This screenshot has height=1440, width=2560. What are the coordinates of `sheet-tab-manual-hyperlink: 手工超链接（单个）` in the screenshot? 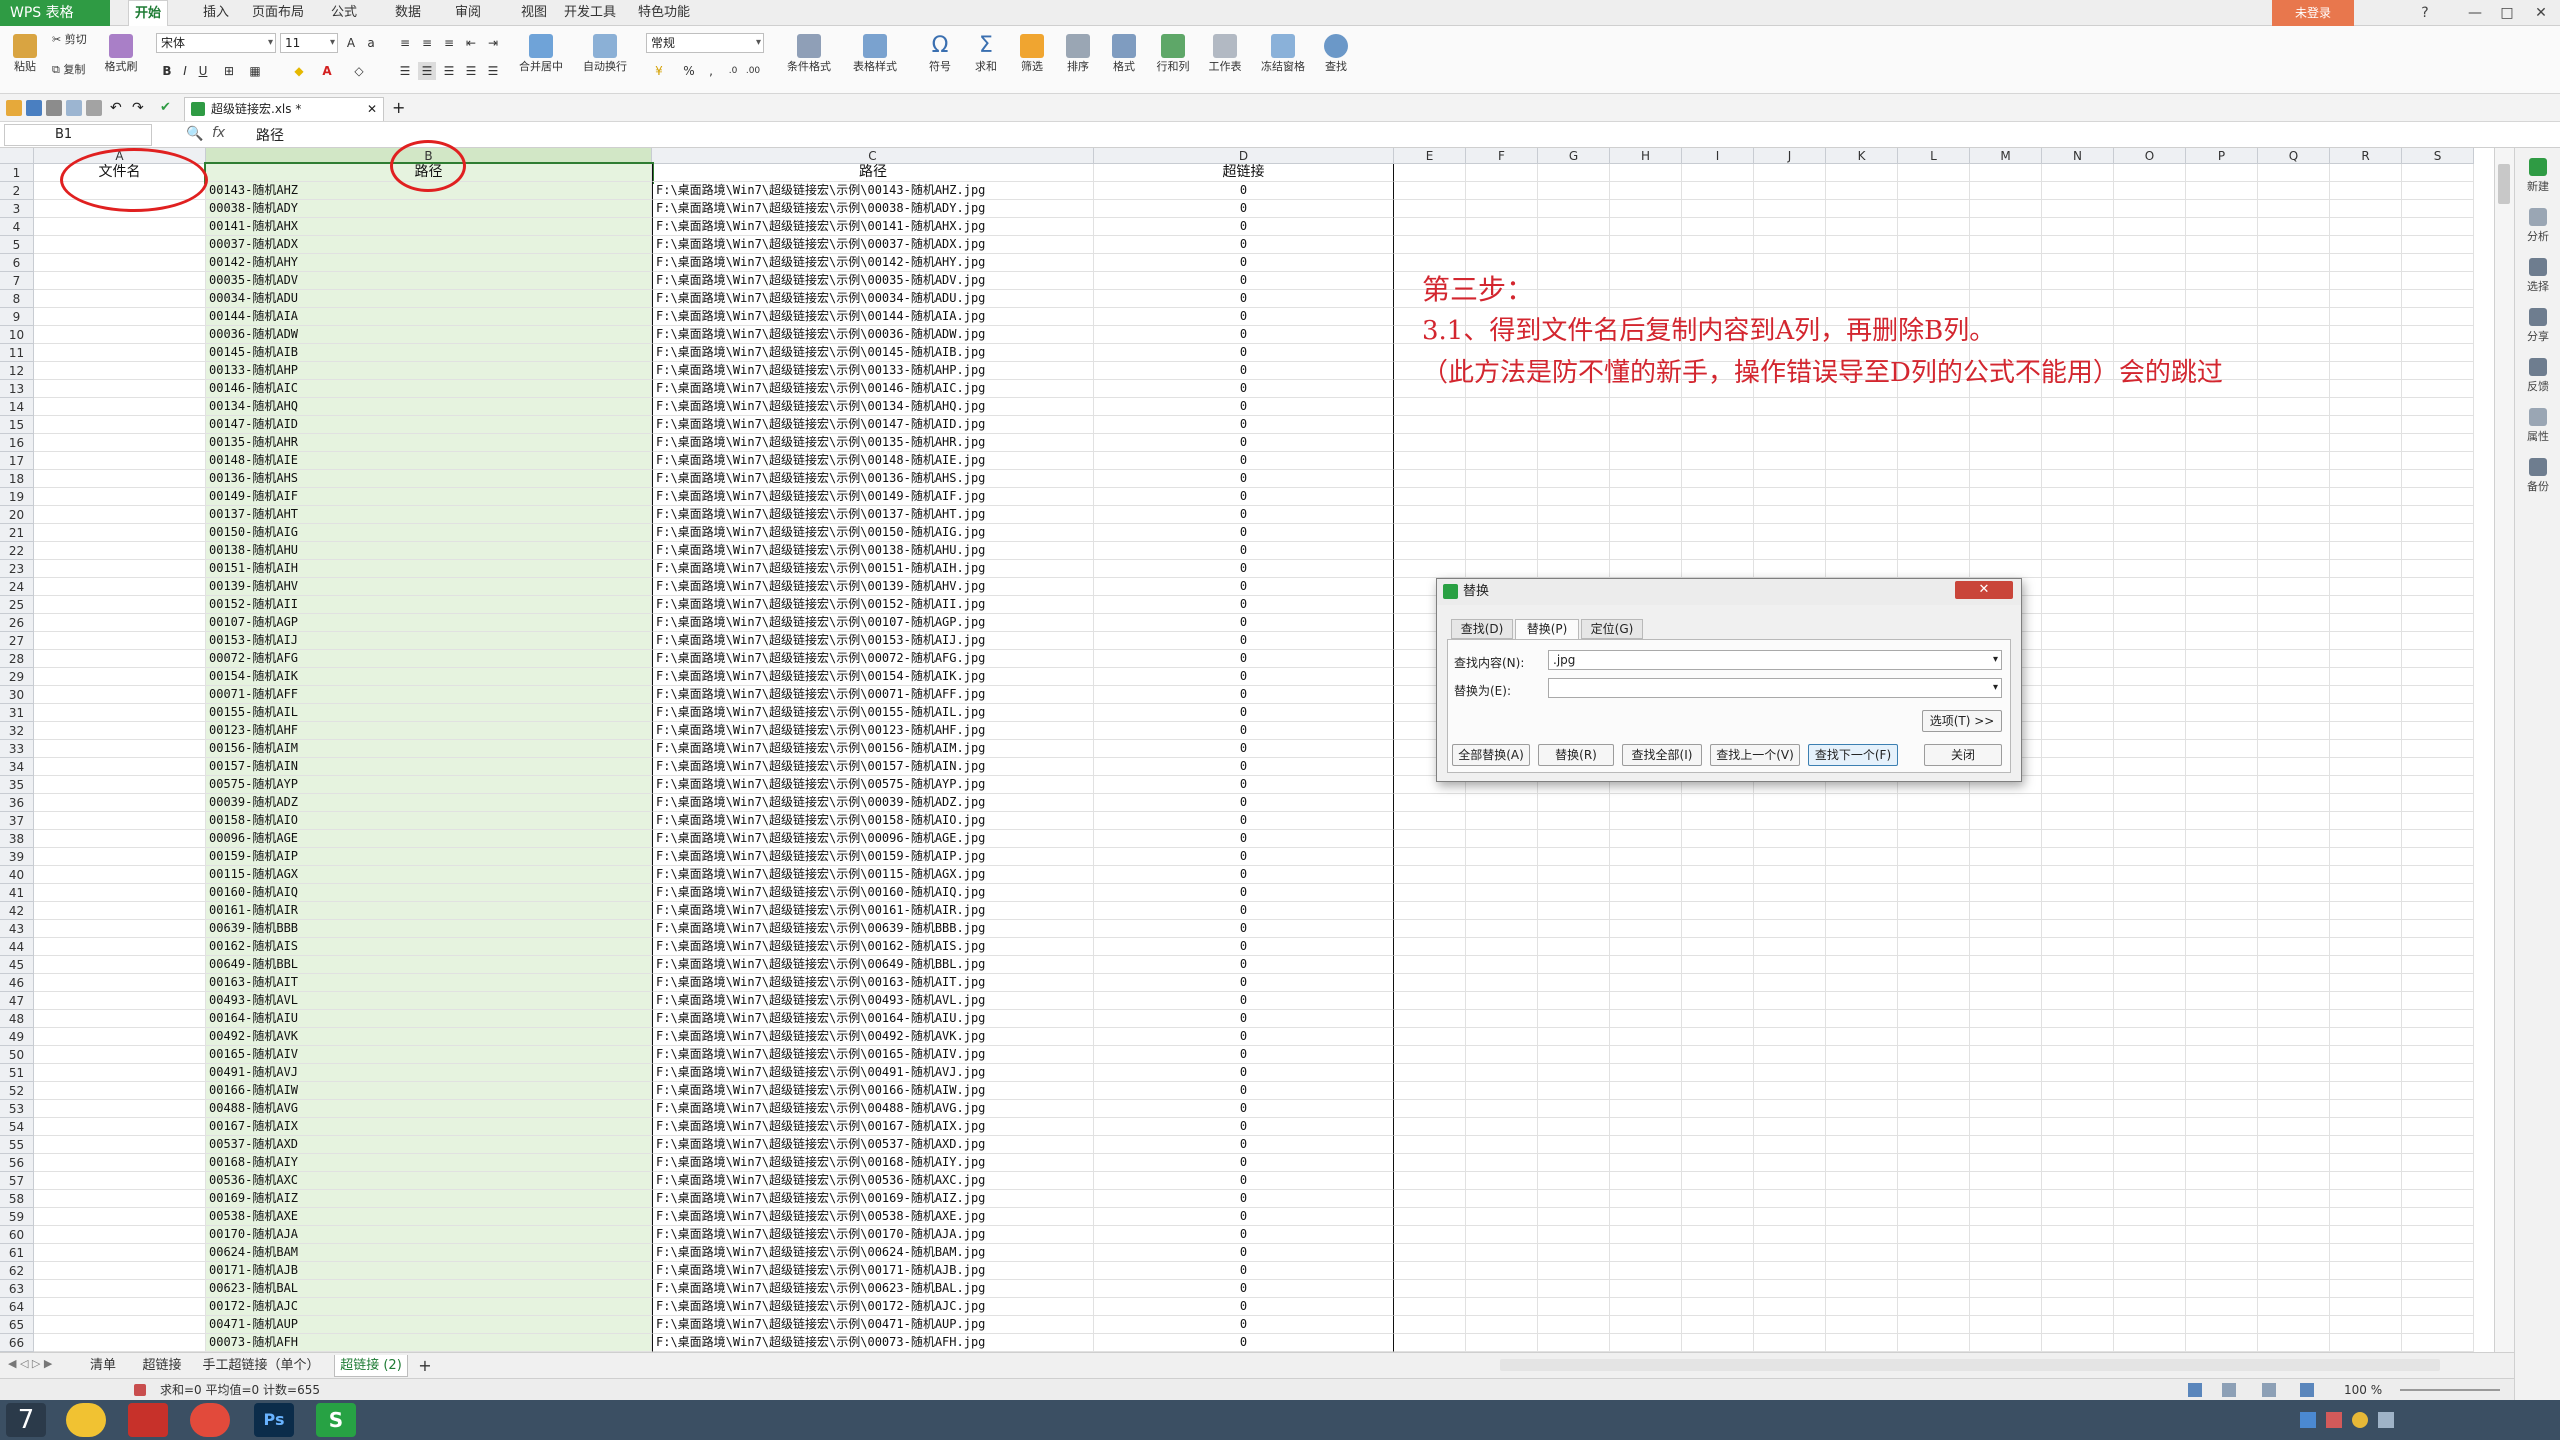 It's located at (261, 1366).